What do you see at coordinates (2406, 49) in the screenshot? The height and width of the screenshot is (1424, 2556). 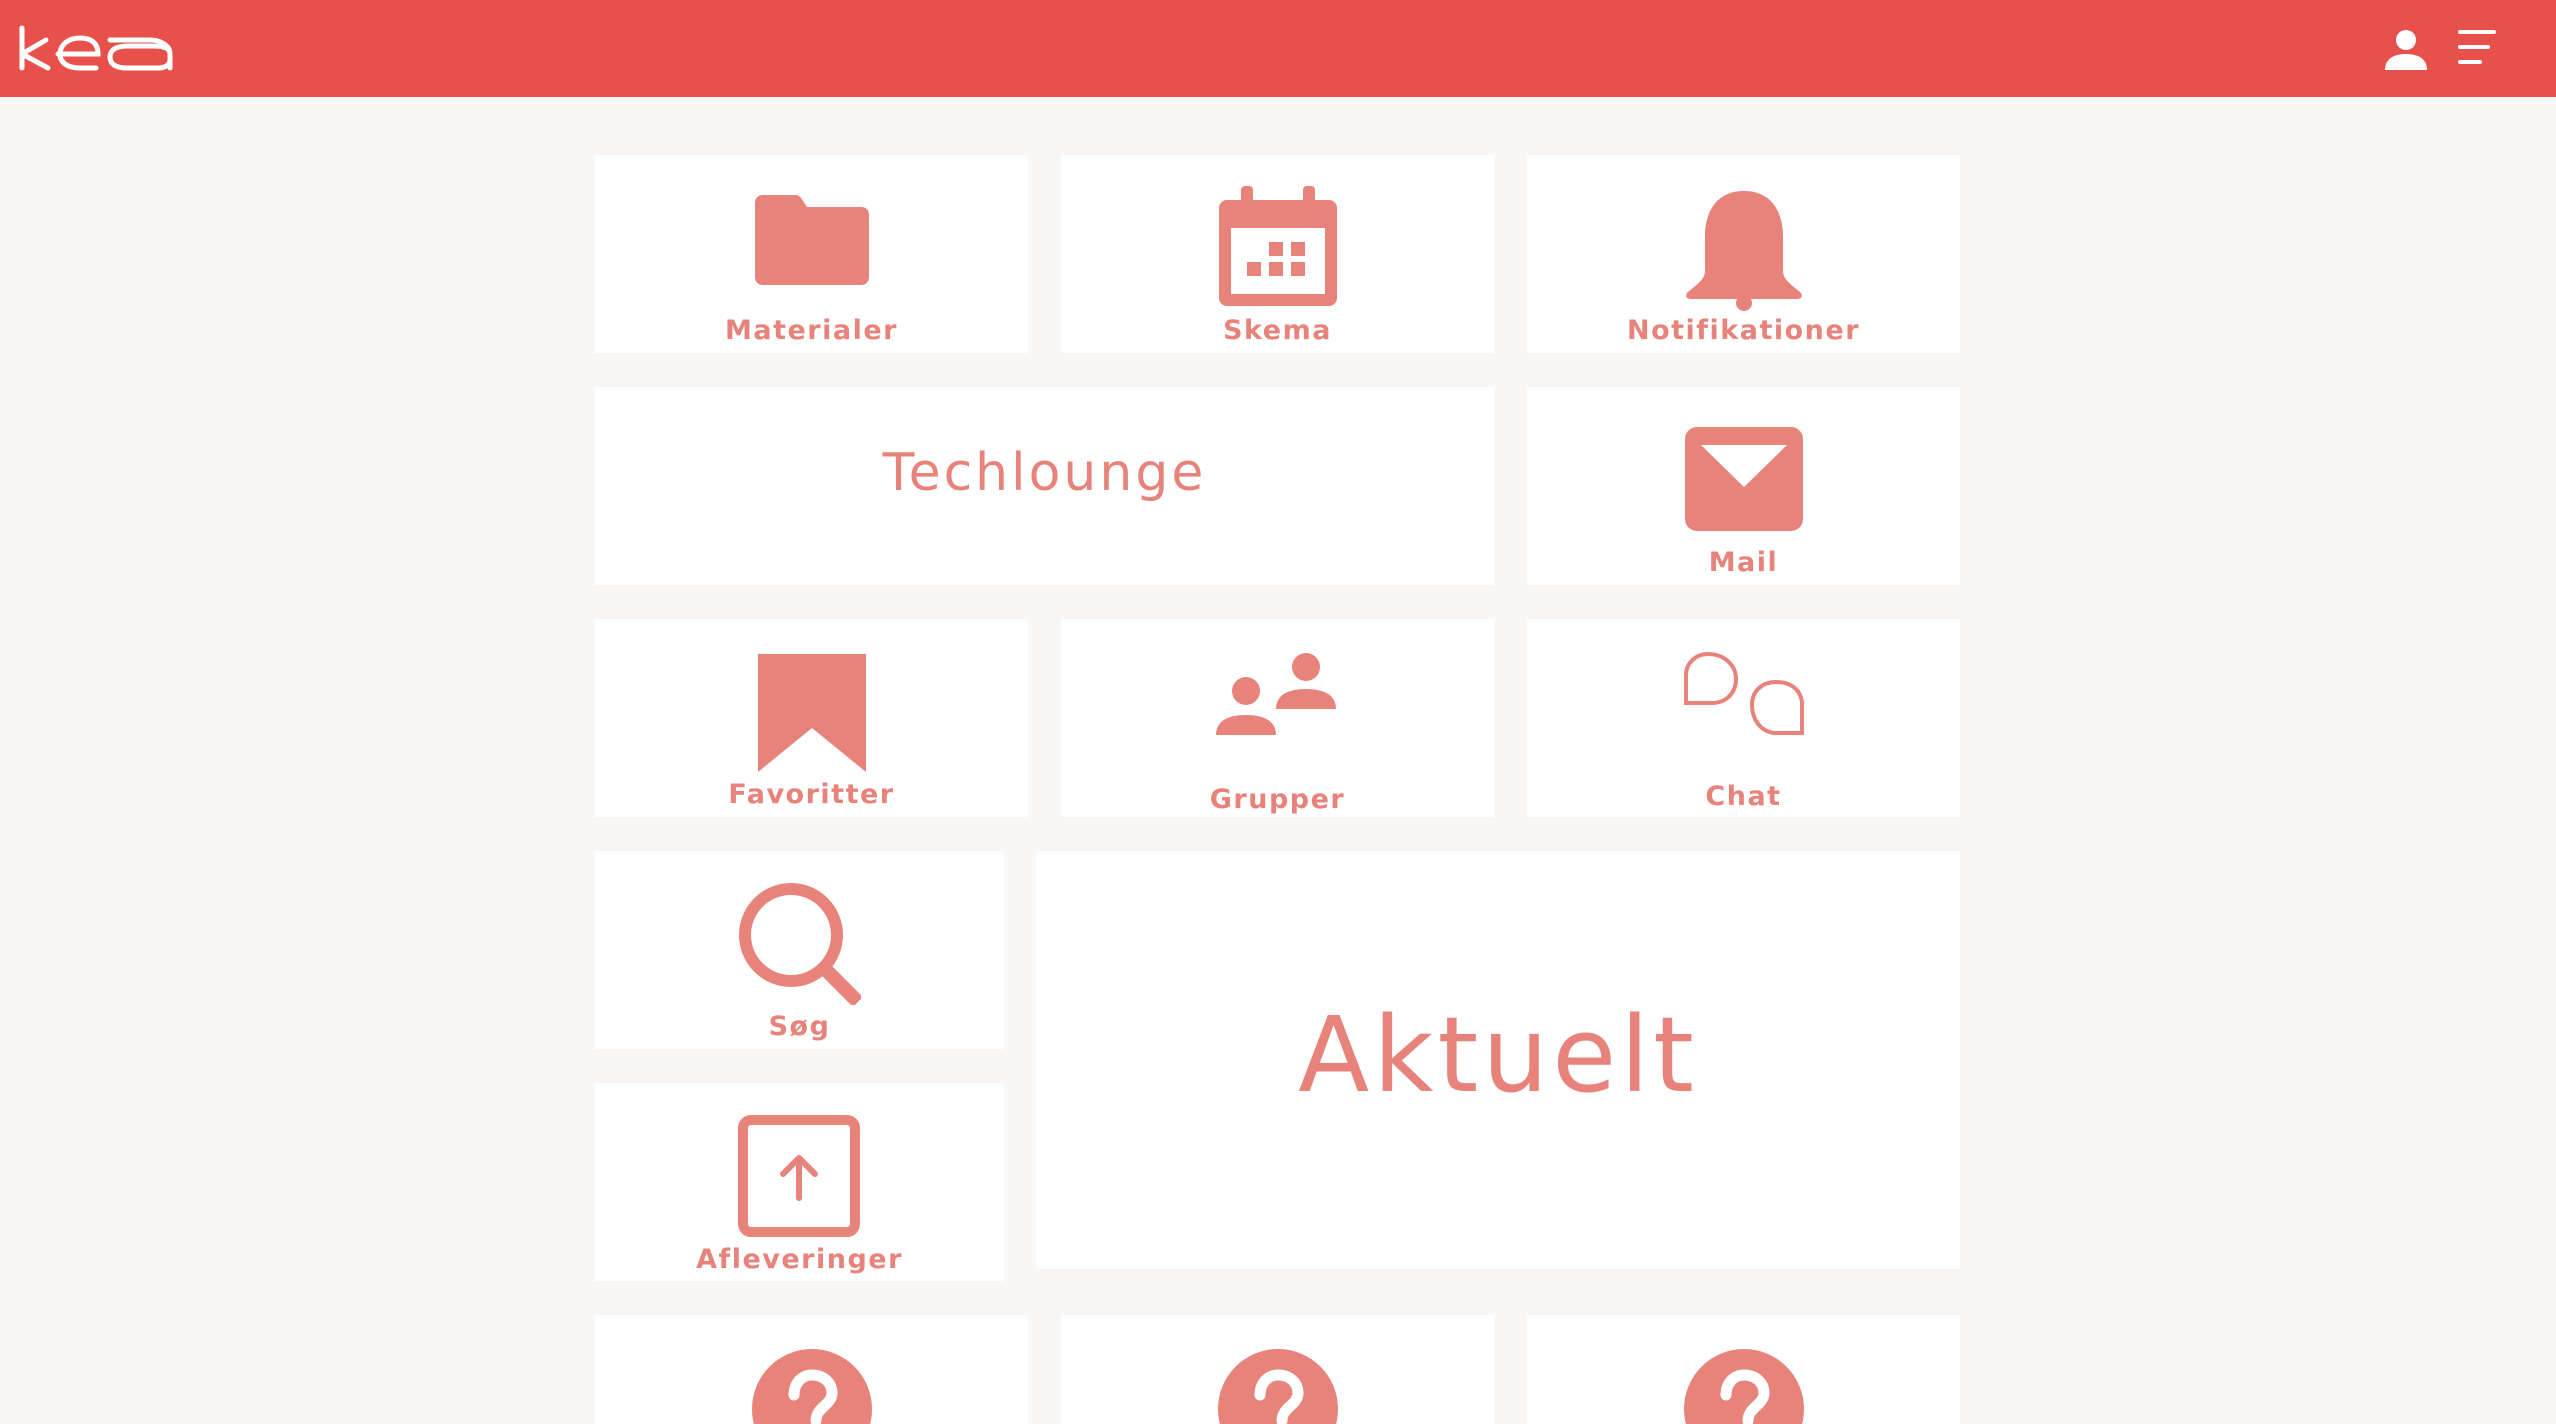 I see `user-icon` at bounding box center [2406, 49].